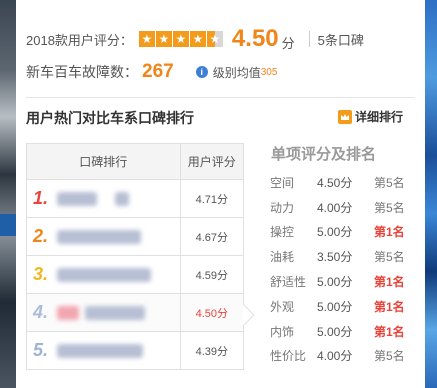 The width and height of the screenshot is (437, 388). I want to click on separator, so click(309, 39).